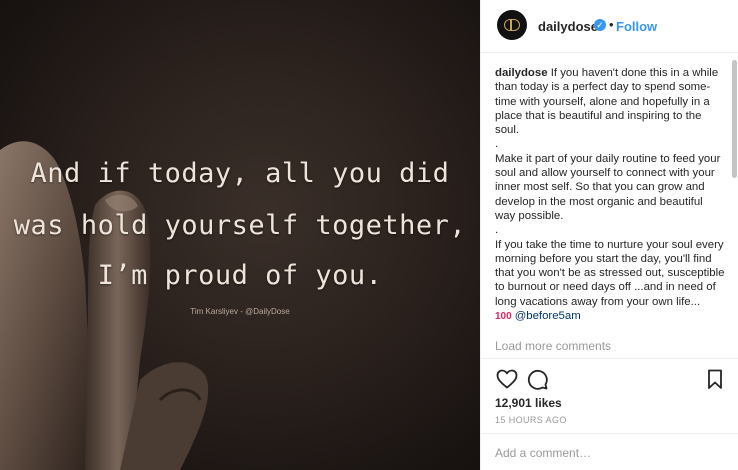  I want to click on action-bar, so click(609, 381).